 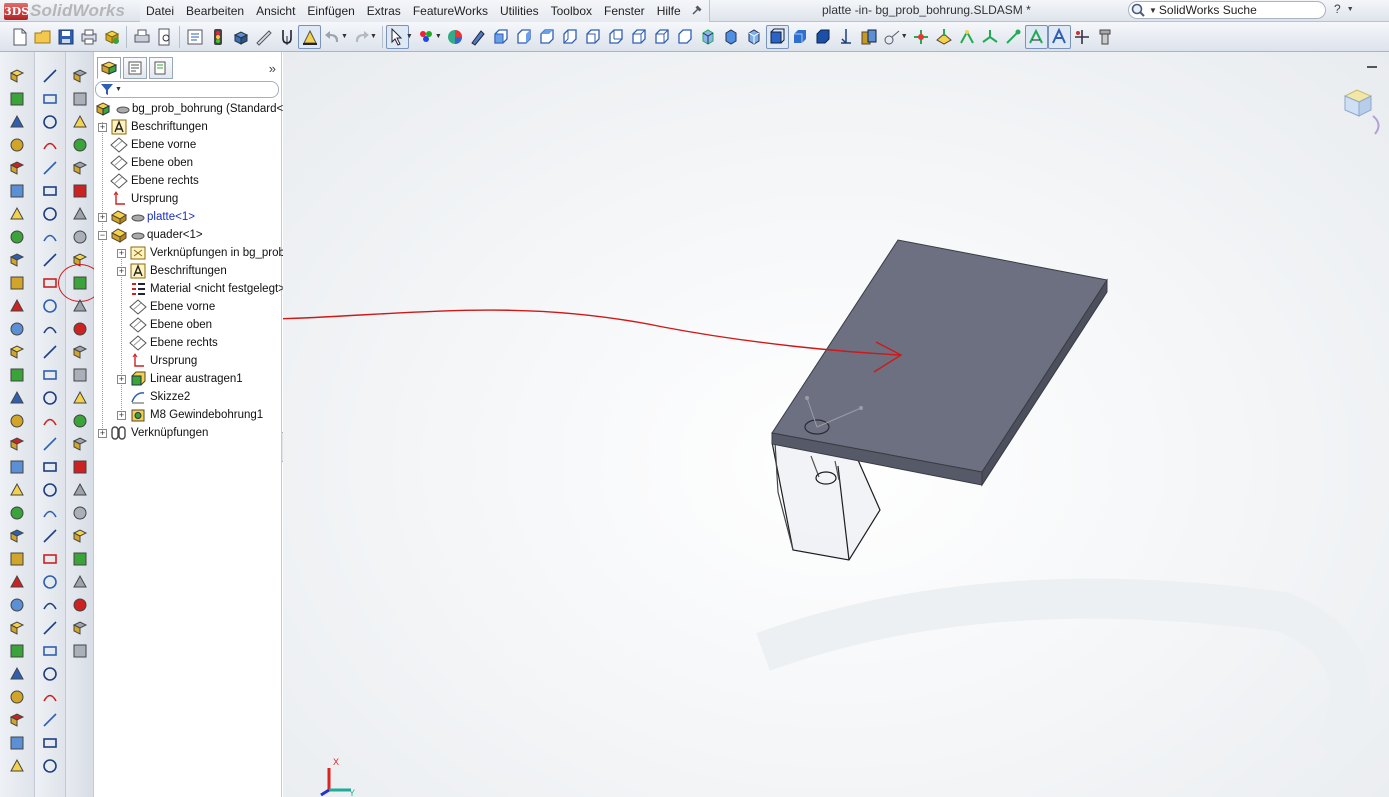 I want to click on pin-icon, so click(x=696, y=11).